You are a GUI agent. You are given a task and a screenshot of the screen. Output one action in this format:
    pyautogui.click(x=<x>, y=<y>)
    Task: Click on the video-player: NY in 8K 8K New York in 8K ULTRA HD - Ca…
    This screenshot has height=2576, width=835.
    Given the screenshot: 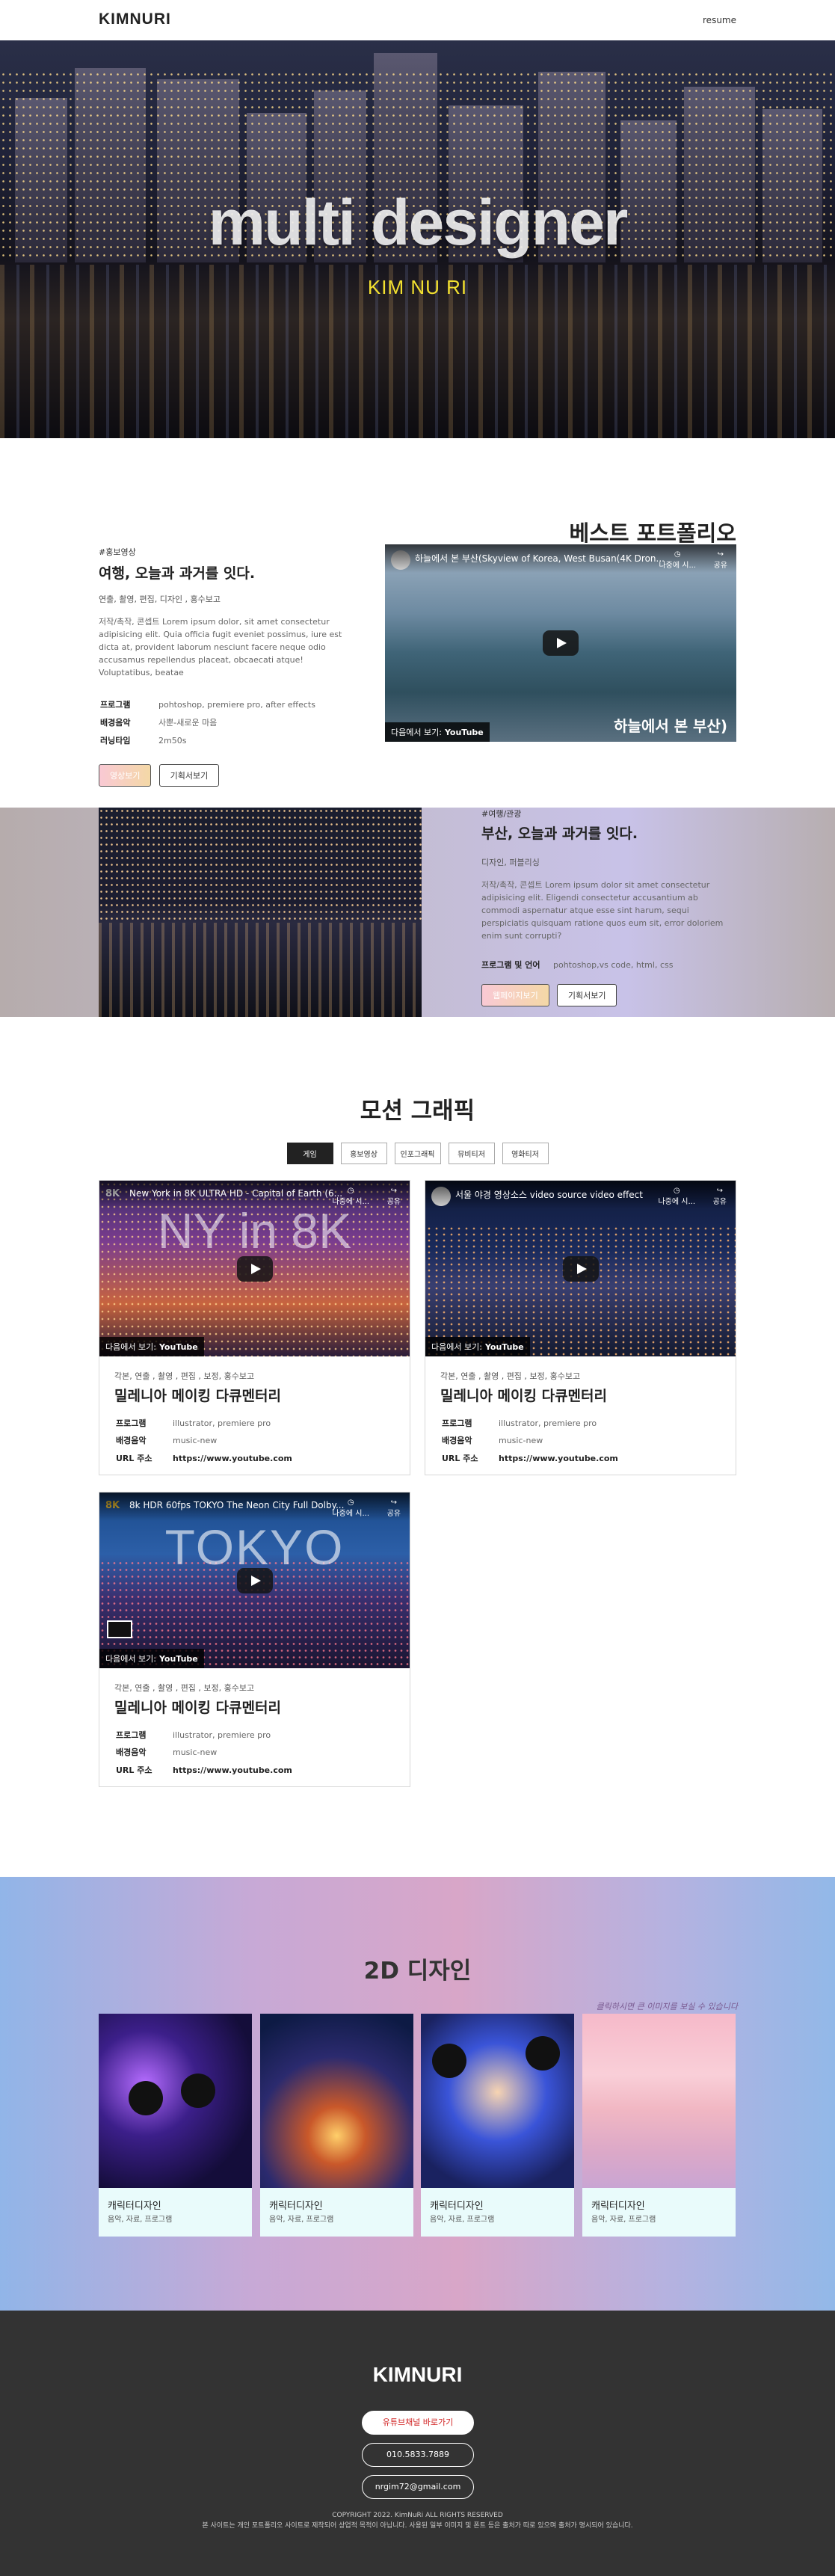 What is the action you would take?
    pyautogui.click(x=255, y=1268)
    